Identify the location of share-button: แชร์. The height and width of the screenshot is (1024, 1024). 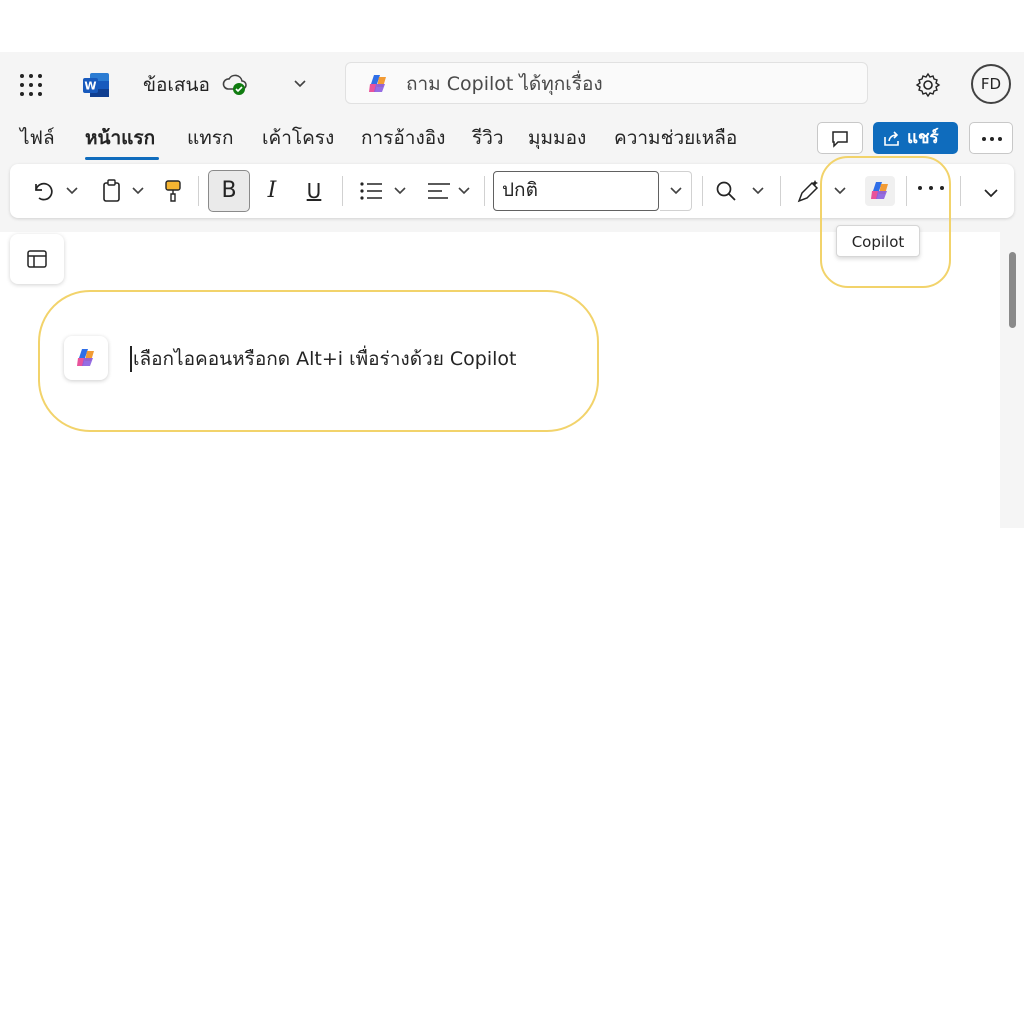
(915, 138).